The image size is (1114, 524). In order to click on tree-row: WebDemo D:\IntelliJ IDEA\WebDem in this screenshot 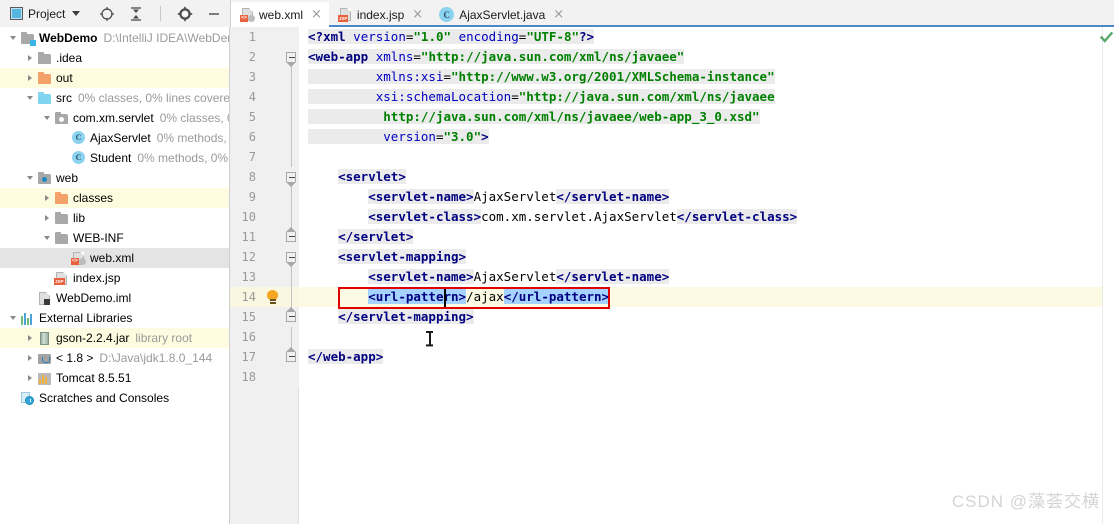, I will do `click(114, 38)`.